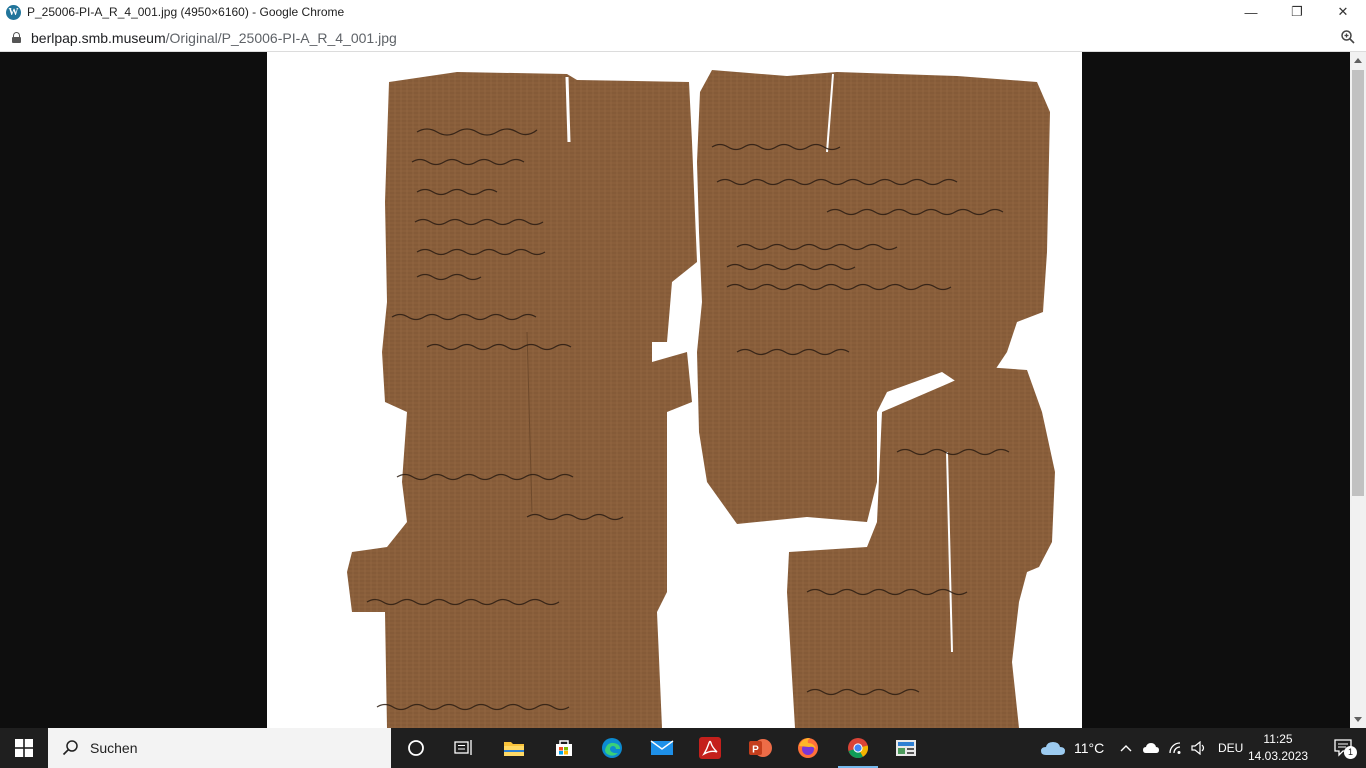 Image resolution: width=1366 pixels, height=768 pixels. I want to click on windows-logo-icon, so click(24, 748).